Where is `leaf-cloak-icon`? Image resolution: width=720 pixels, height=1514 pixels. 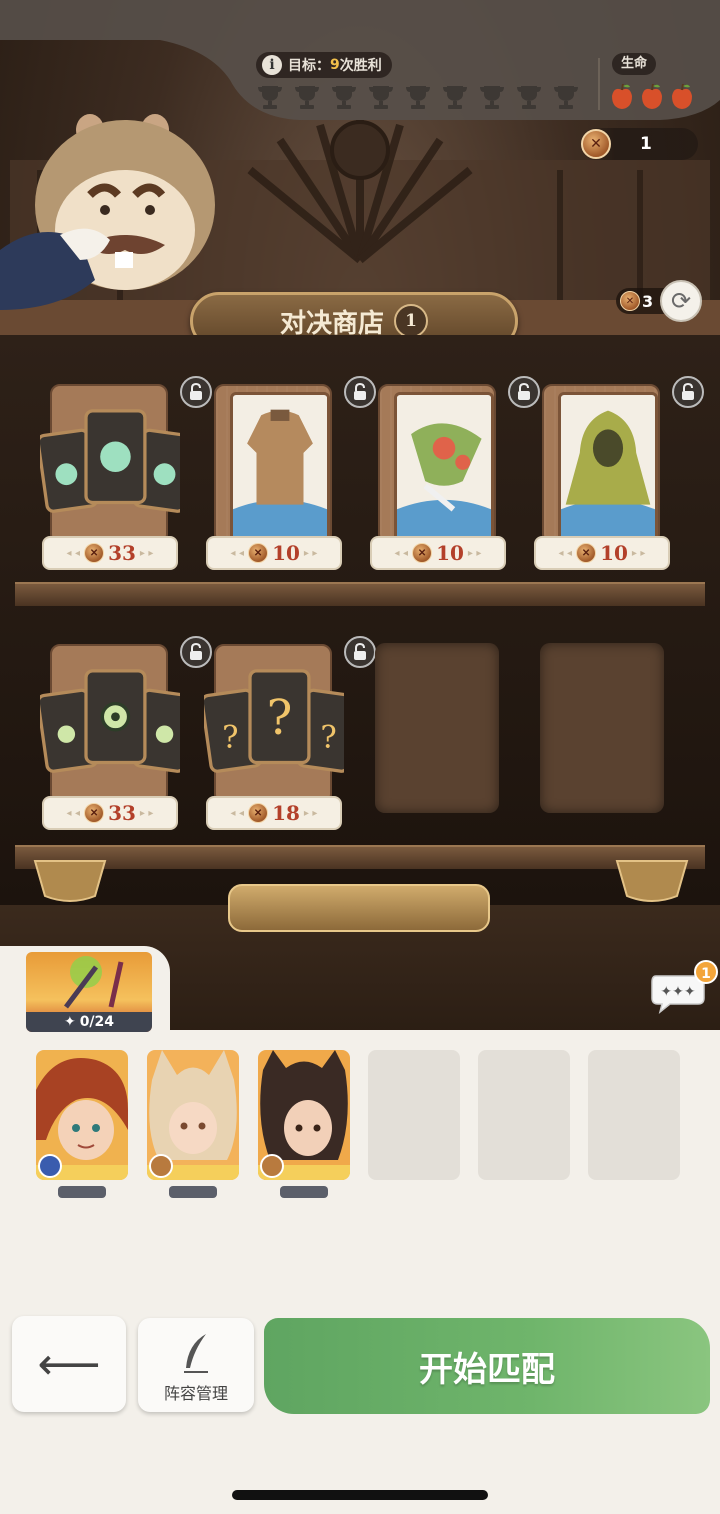
leaf-cloak-icon is located at coordinates (608, 467).